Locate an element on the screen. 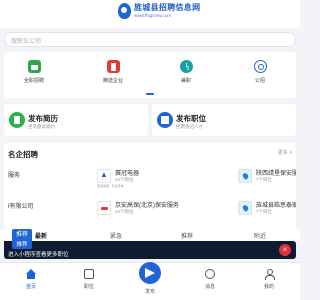  clock-icon is located at coordinates (186, 66).